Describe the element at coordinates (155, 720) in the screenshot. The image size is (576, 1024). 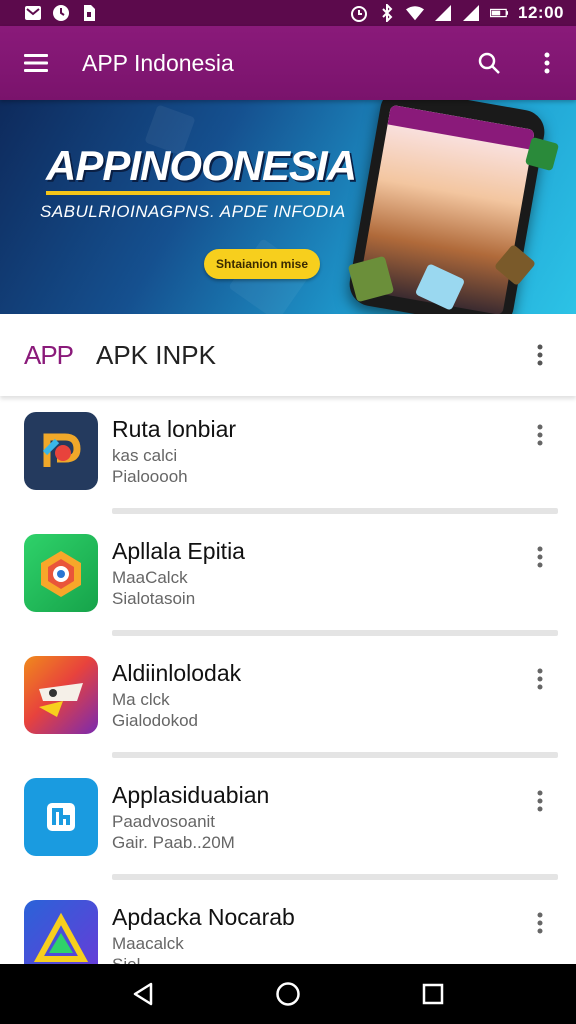
I see `app-detail: Gialodokod` at that location.